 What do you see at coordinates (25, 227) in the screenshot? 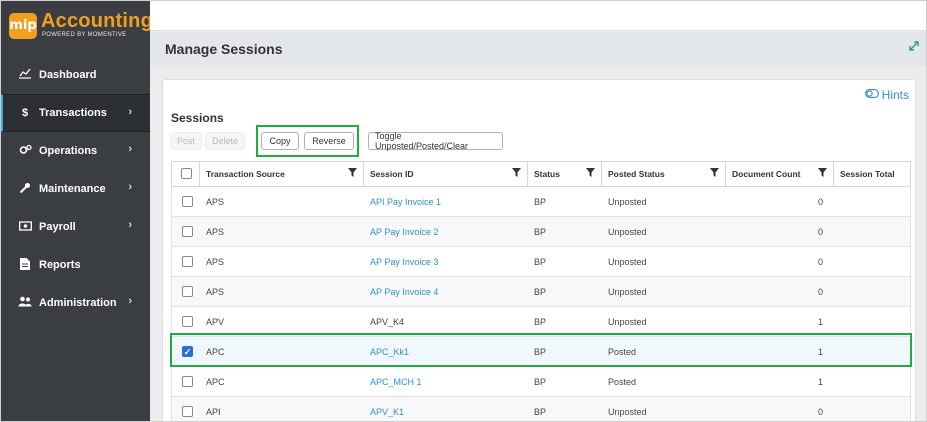
I see `money-icon` at bounding box center [25, 227].